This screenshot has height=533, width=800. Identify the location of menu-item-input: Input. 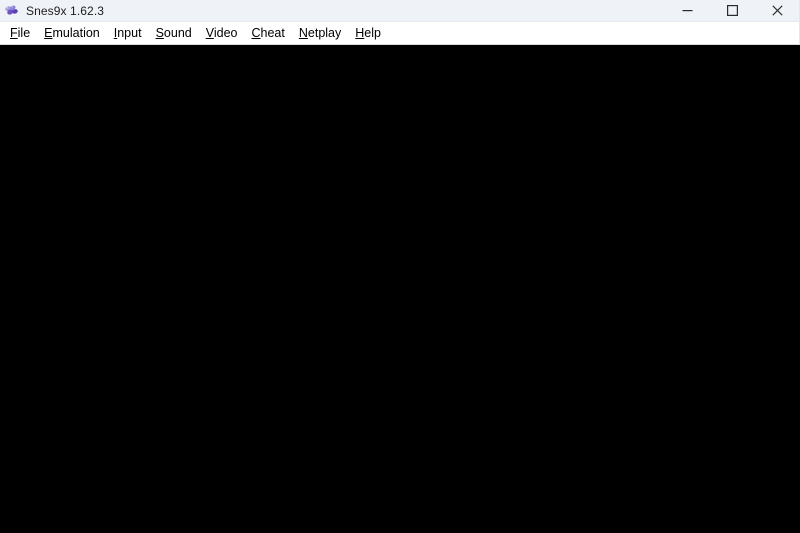
(128, 33).